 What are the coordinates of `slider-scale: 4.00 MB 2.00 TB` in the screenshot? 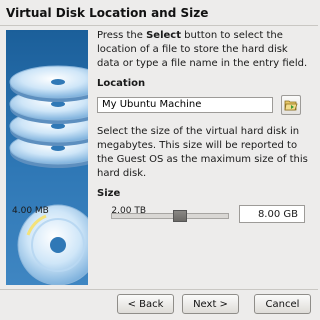 It's located at (79, 211).